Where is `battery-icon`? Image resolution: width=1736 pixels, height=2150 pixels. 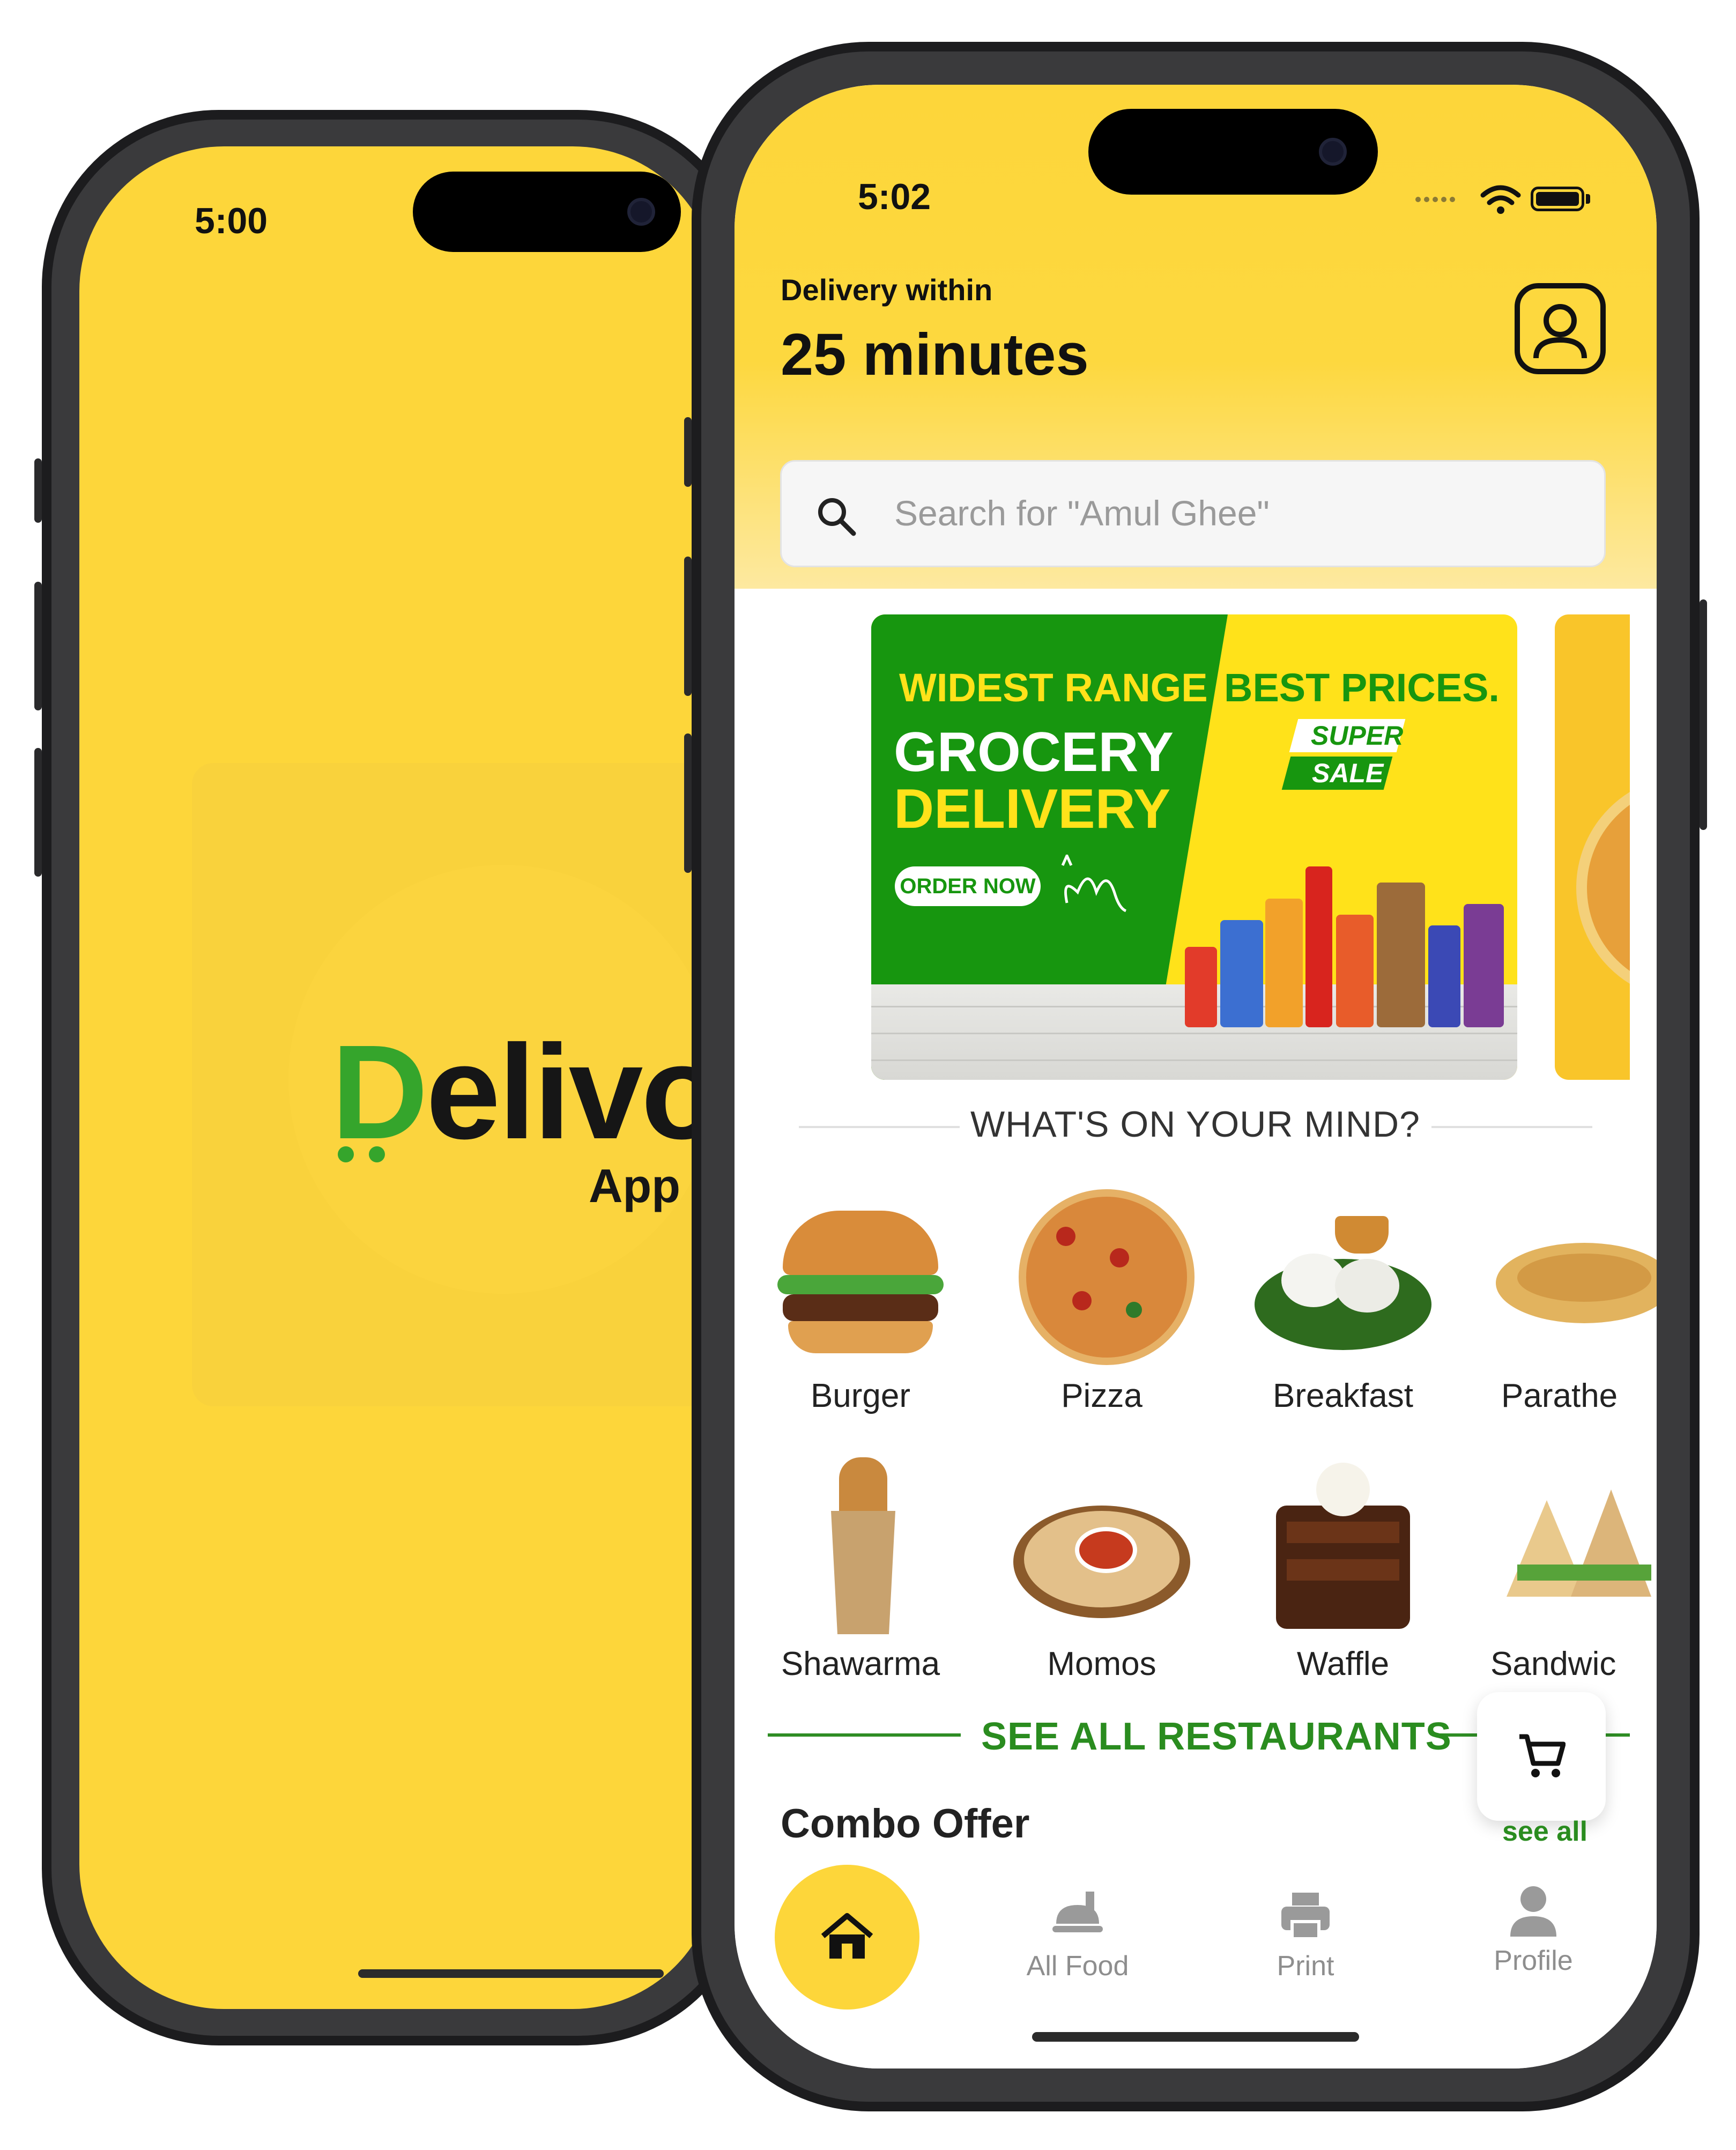 battery-icon is located at coordinates (1558, 199).